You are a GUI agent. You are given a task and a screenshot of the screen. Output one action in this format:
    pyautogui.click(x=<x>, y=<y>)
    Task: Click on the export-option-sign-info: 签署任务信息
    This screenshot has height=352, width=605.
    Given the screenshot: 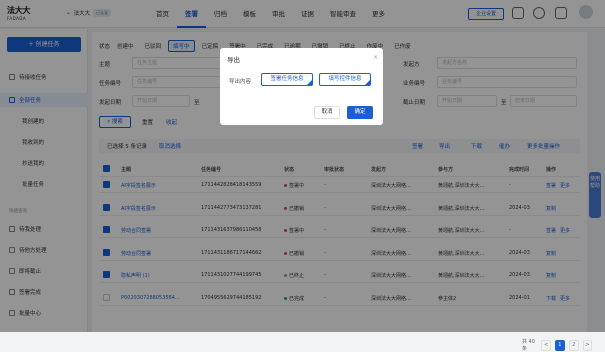 What is the action you would take?
    pyautogui.click(x=287, y=79)
    